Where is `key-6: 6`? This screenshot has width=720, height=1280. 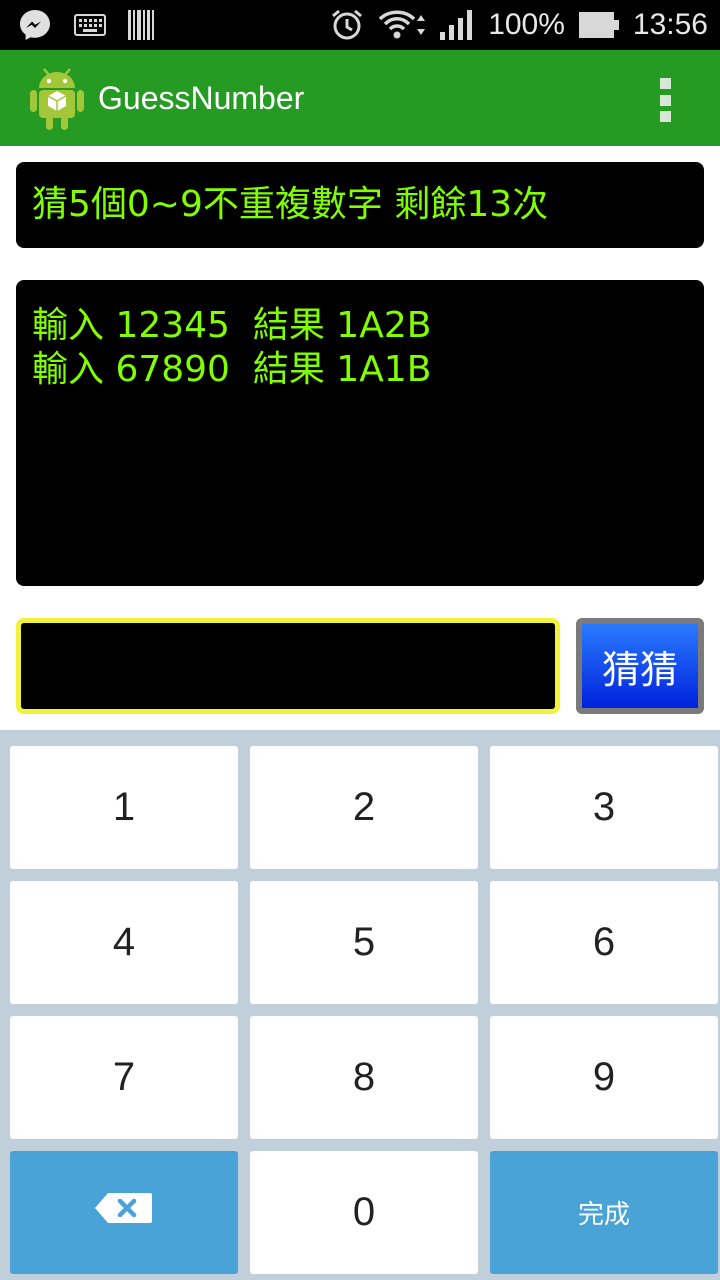
key-6: 6 is located at coordinates (604, 942).